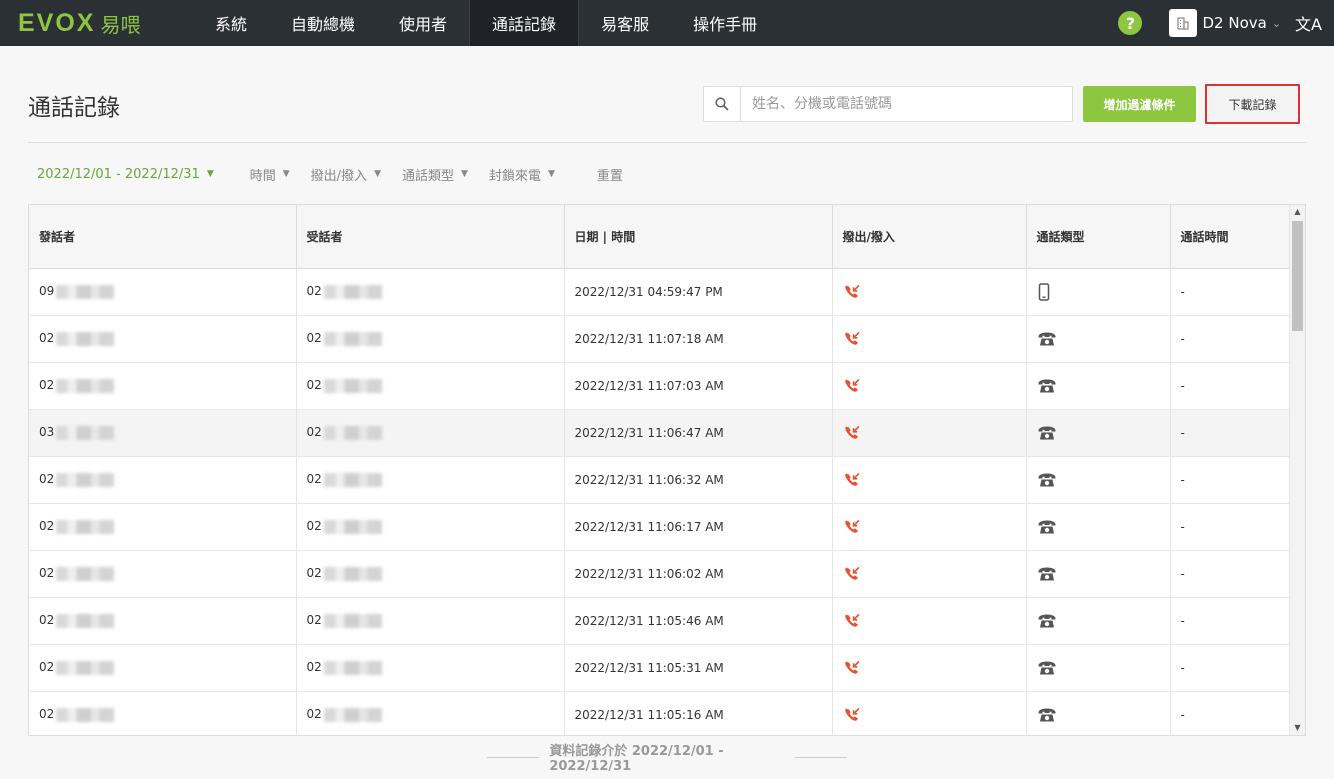 Image resolution: width=1334 pixels, height=779 pixels. I want to click on chevron-down-icon: ⌄, so click(1276, 23).